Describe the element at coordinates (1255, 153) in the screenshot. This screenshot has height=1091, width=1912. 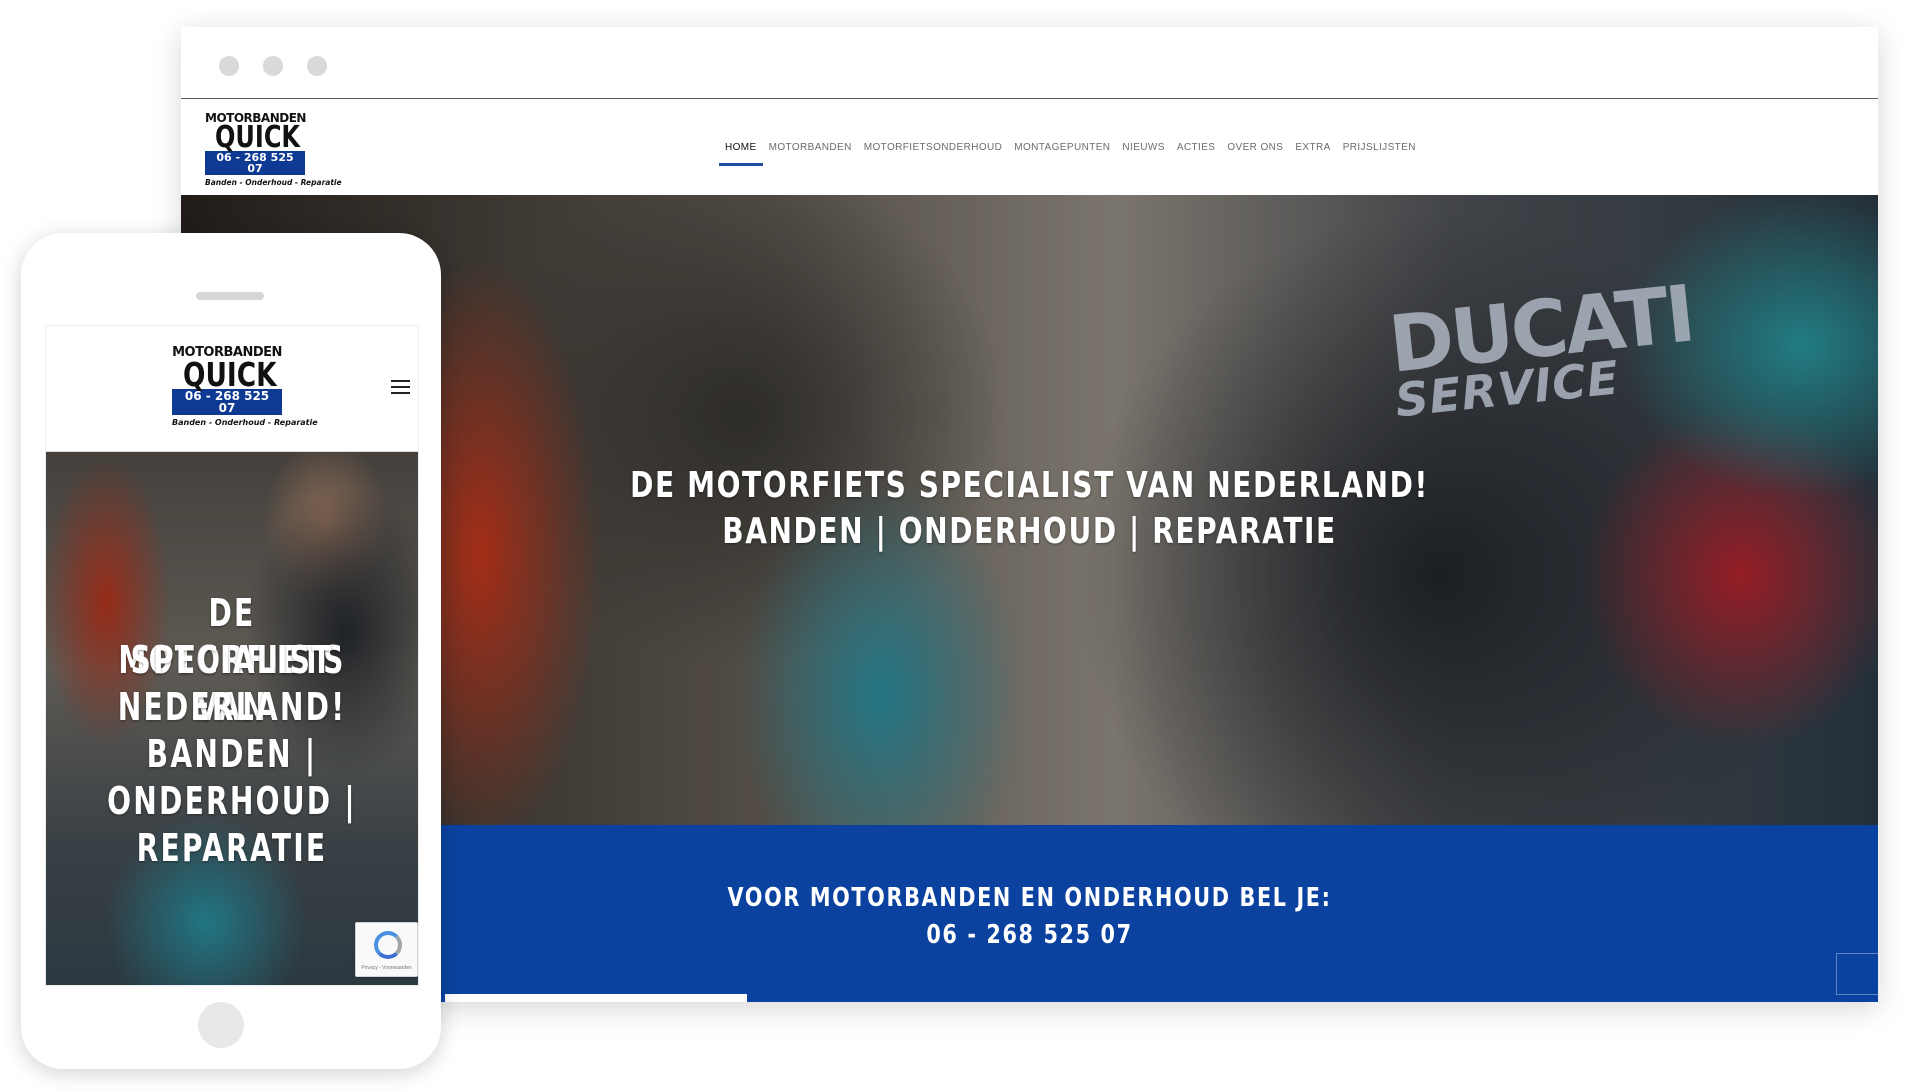
I see `nav-item-over-ons: OVER ONS` at that location.